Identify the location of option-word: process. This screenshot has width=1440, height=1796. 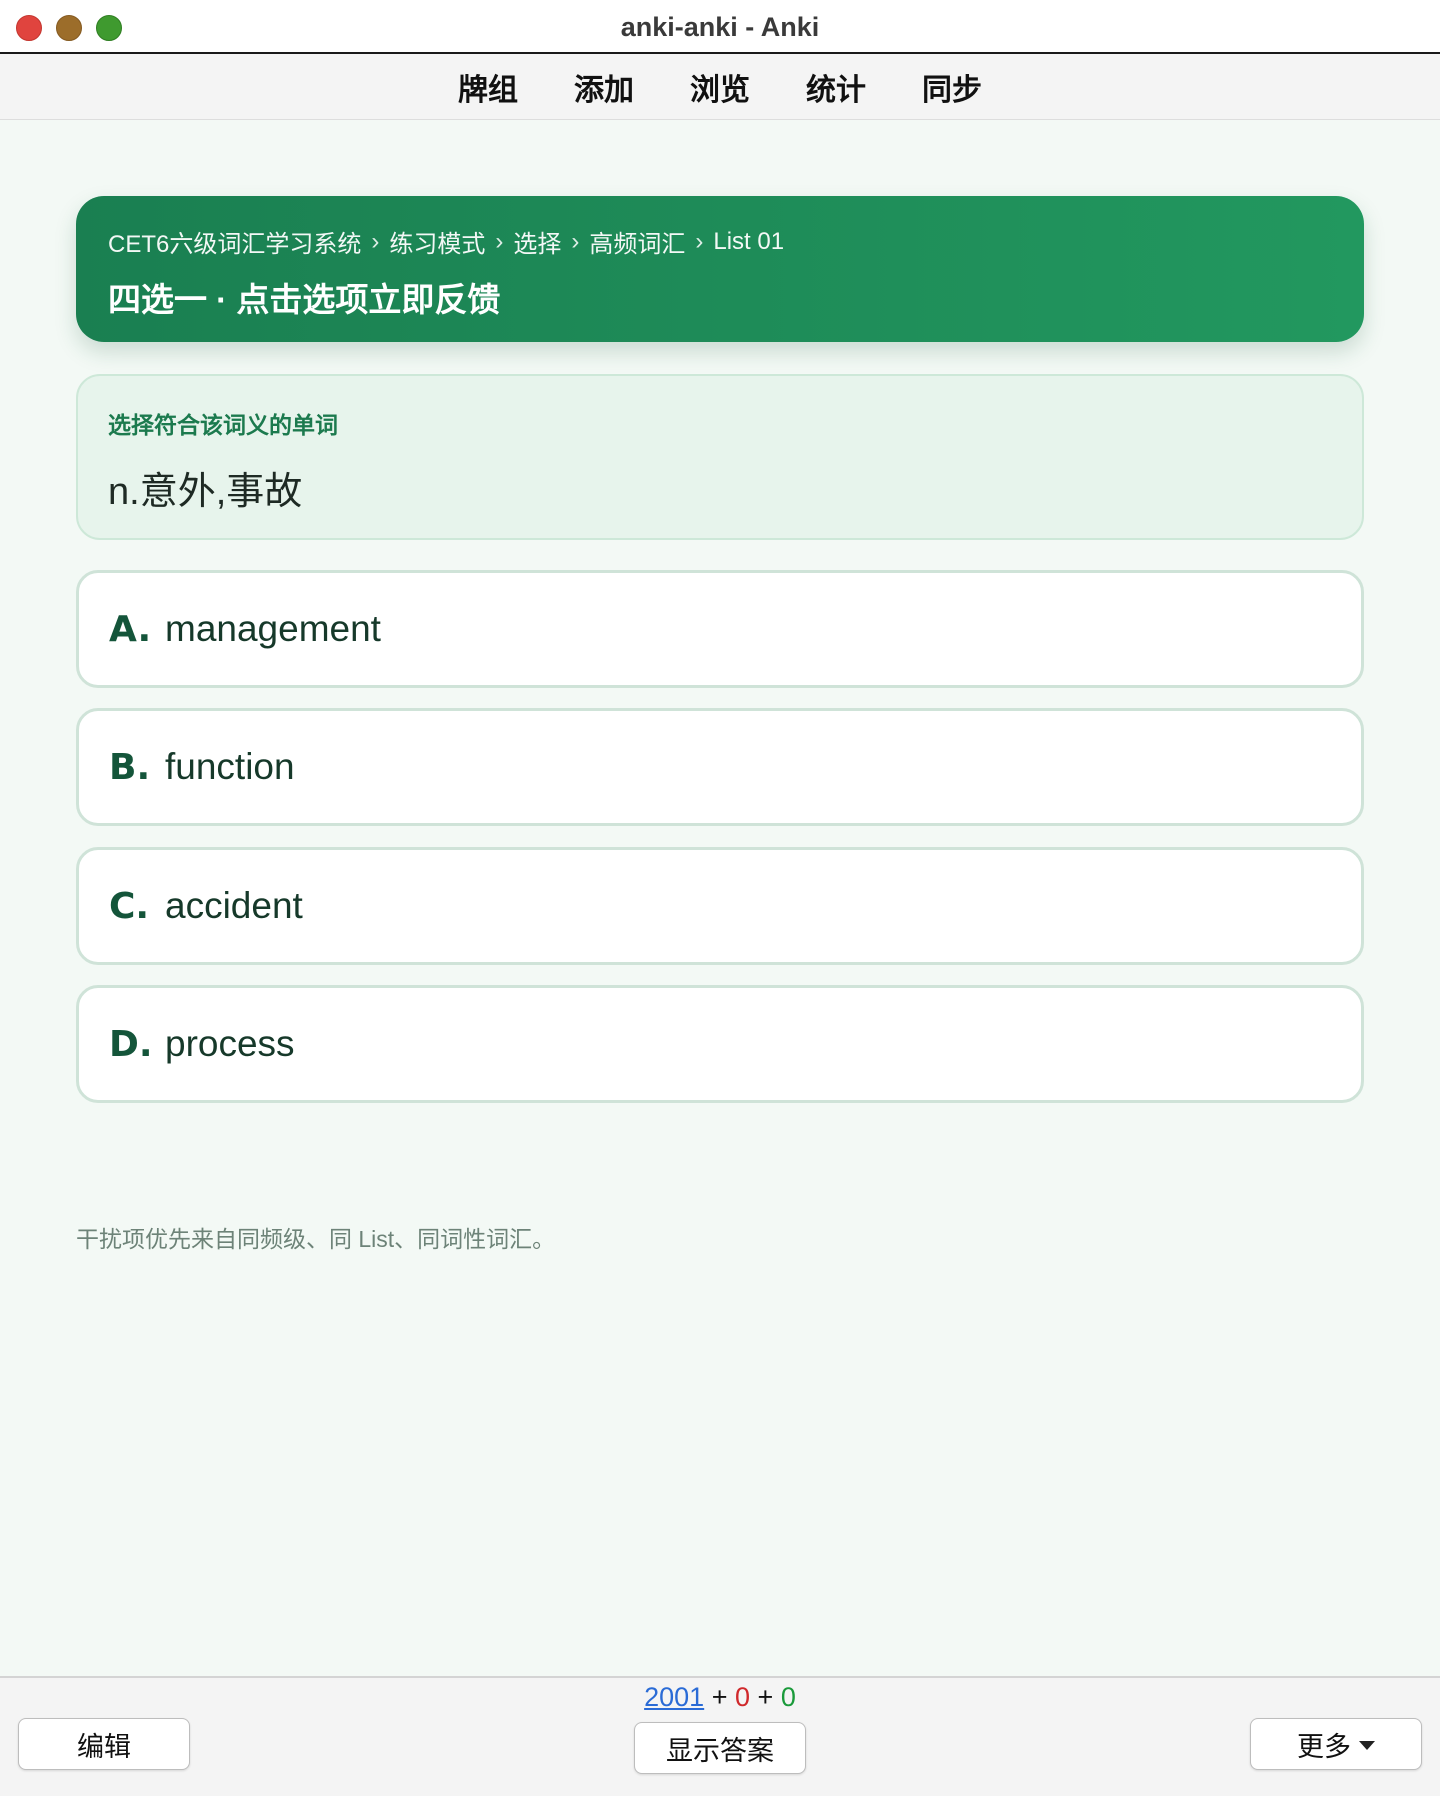
(230, 1043).